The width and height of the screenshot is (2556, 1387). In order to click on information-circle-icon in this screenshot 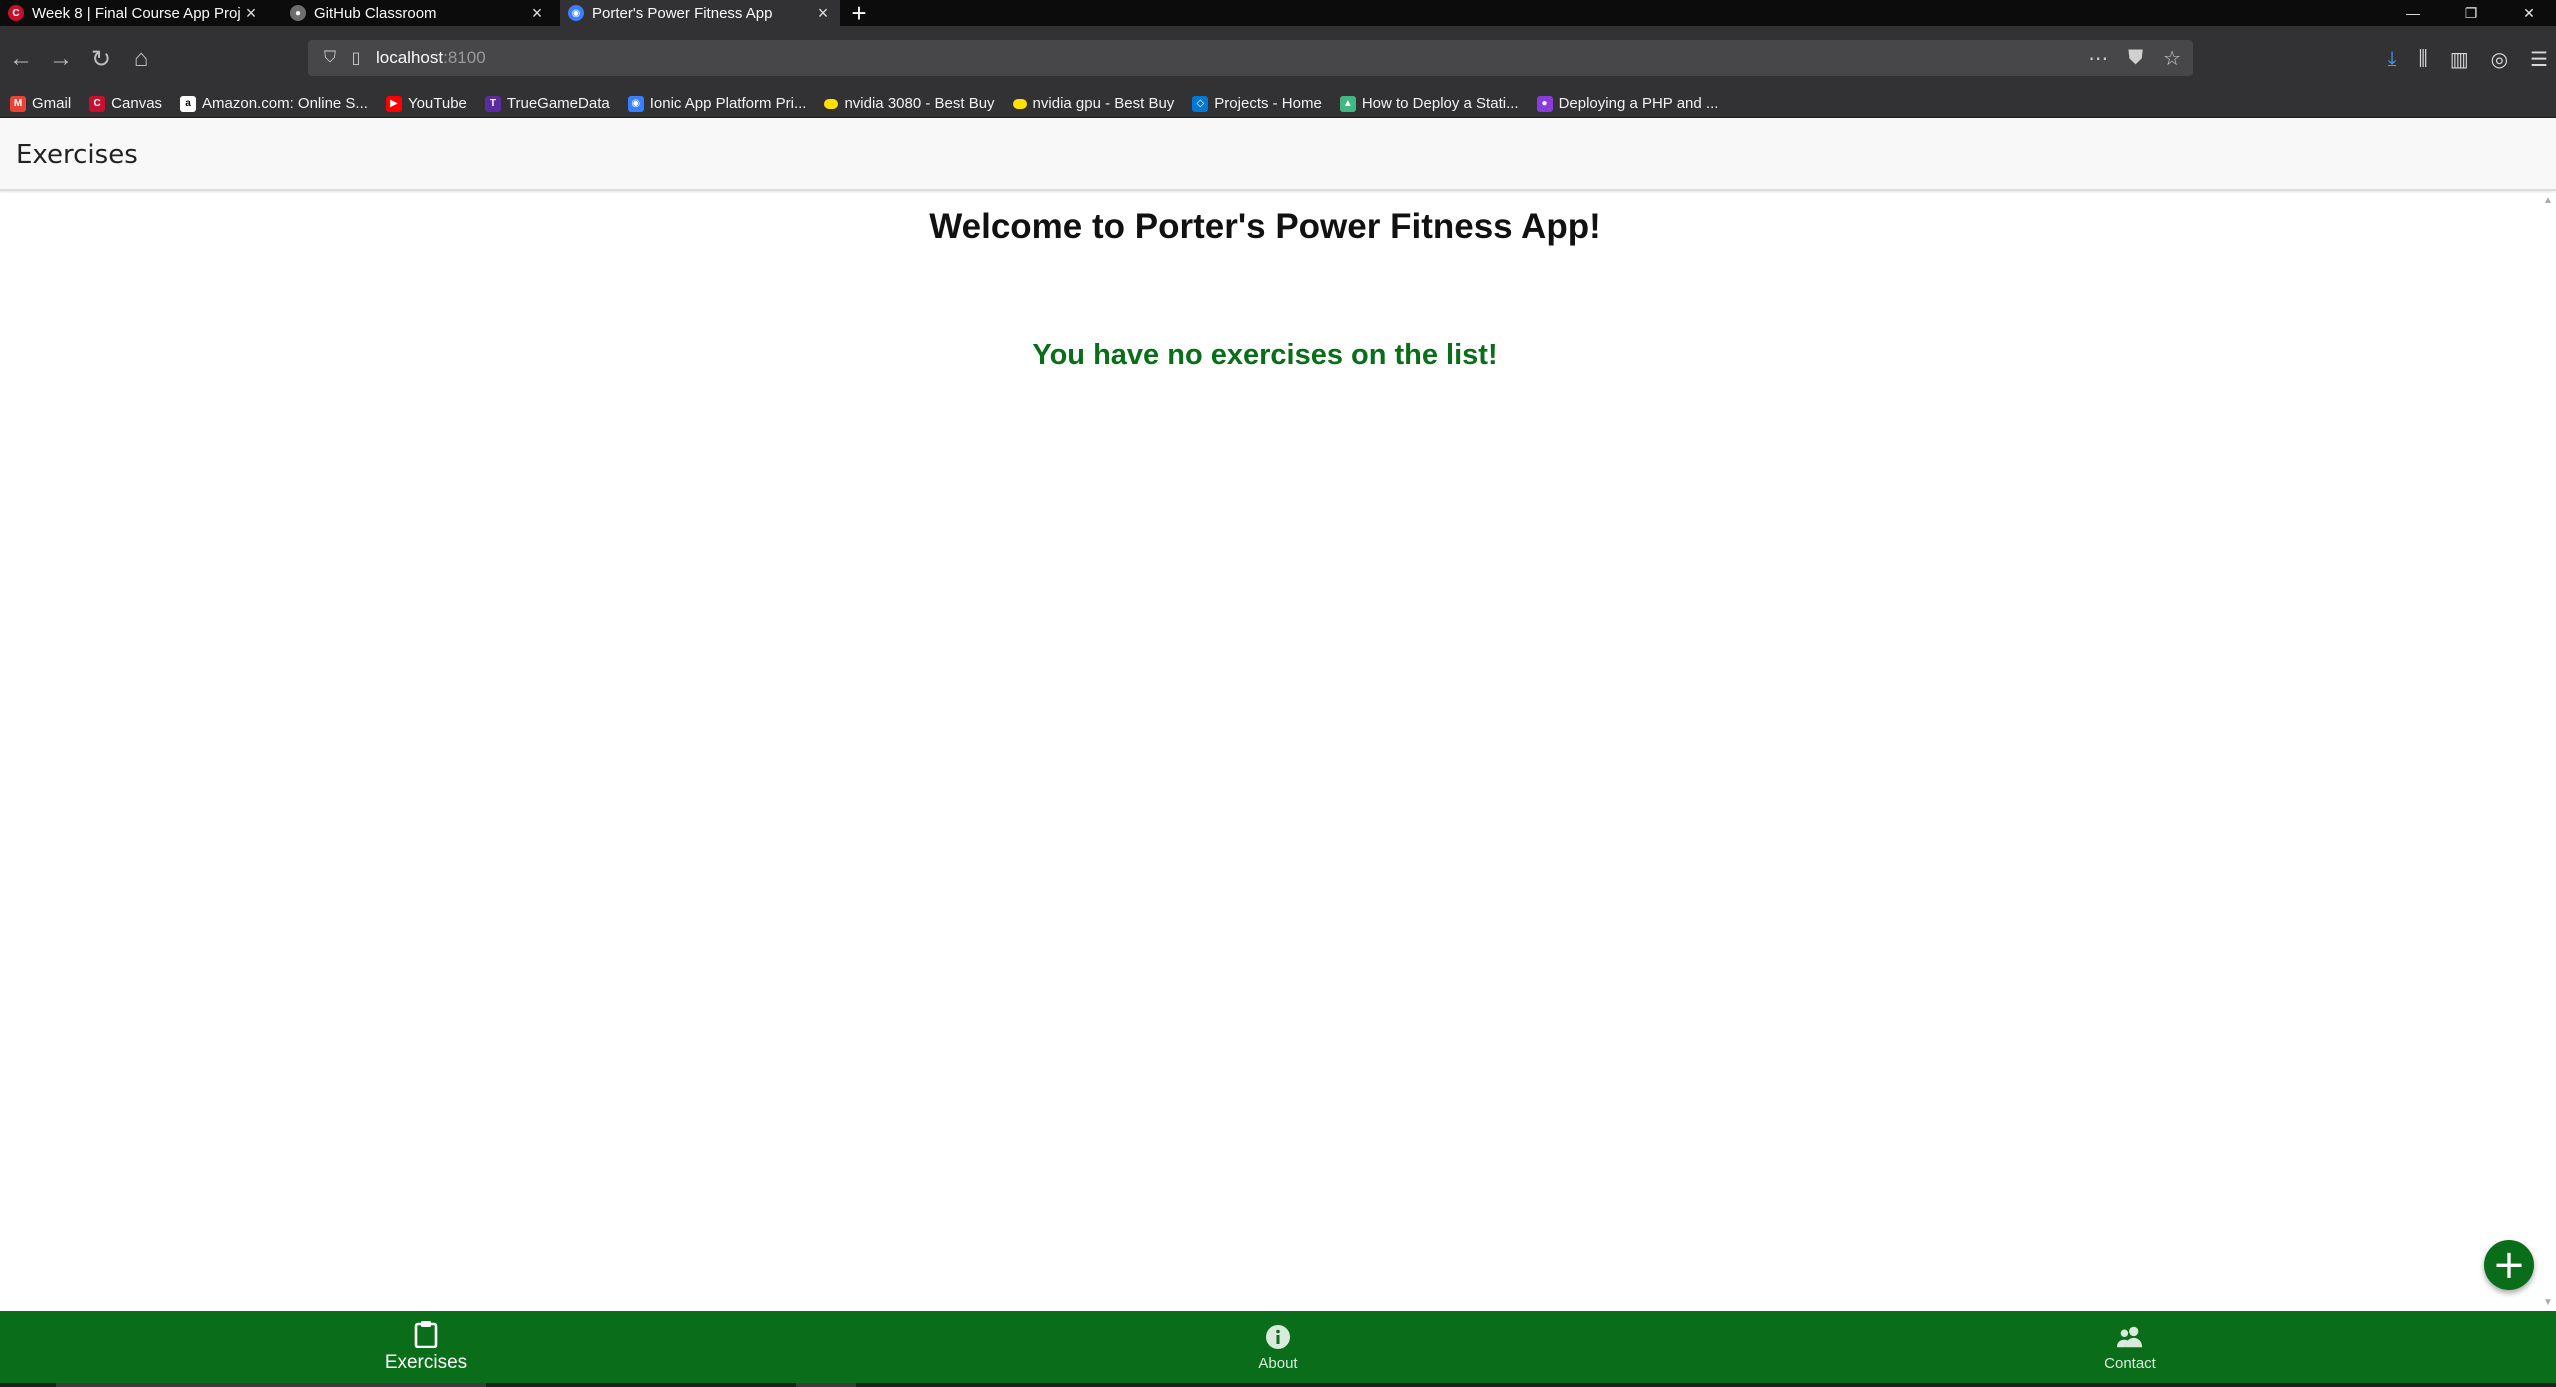, I will do `click(1278, 1337)`.